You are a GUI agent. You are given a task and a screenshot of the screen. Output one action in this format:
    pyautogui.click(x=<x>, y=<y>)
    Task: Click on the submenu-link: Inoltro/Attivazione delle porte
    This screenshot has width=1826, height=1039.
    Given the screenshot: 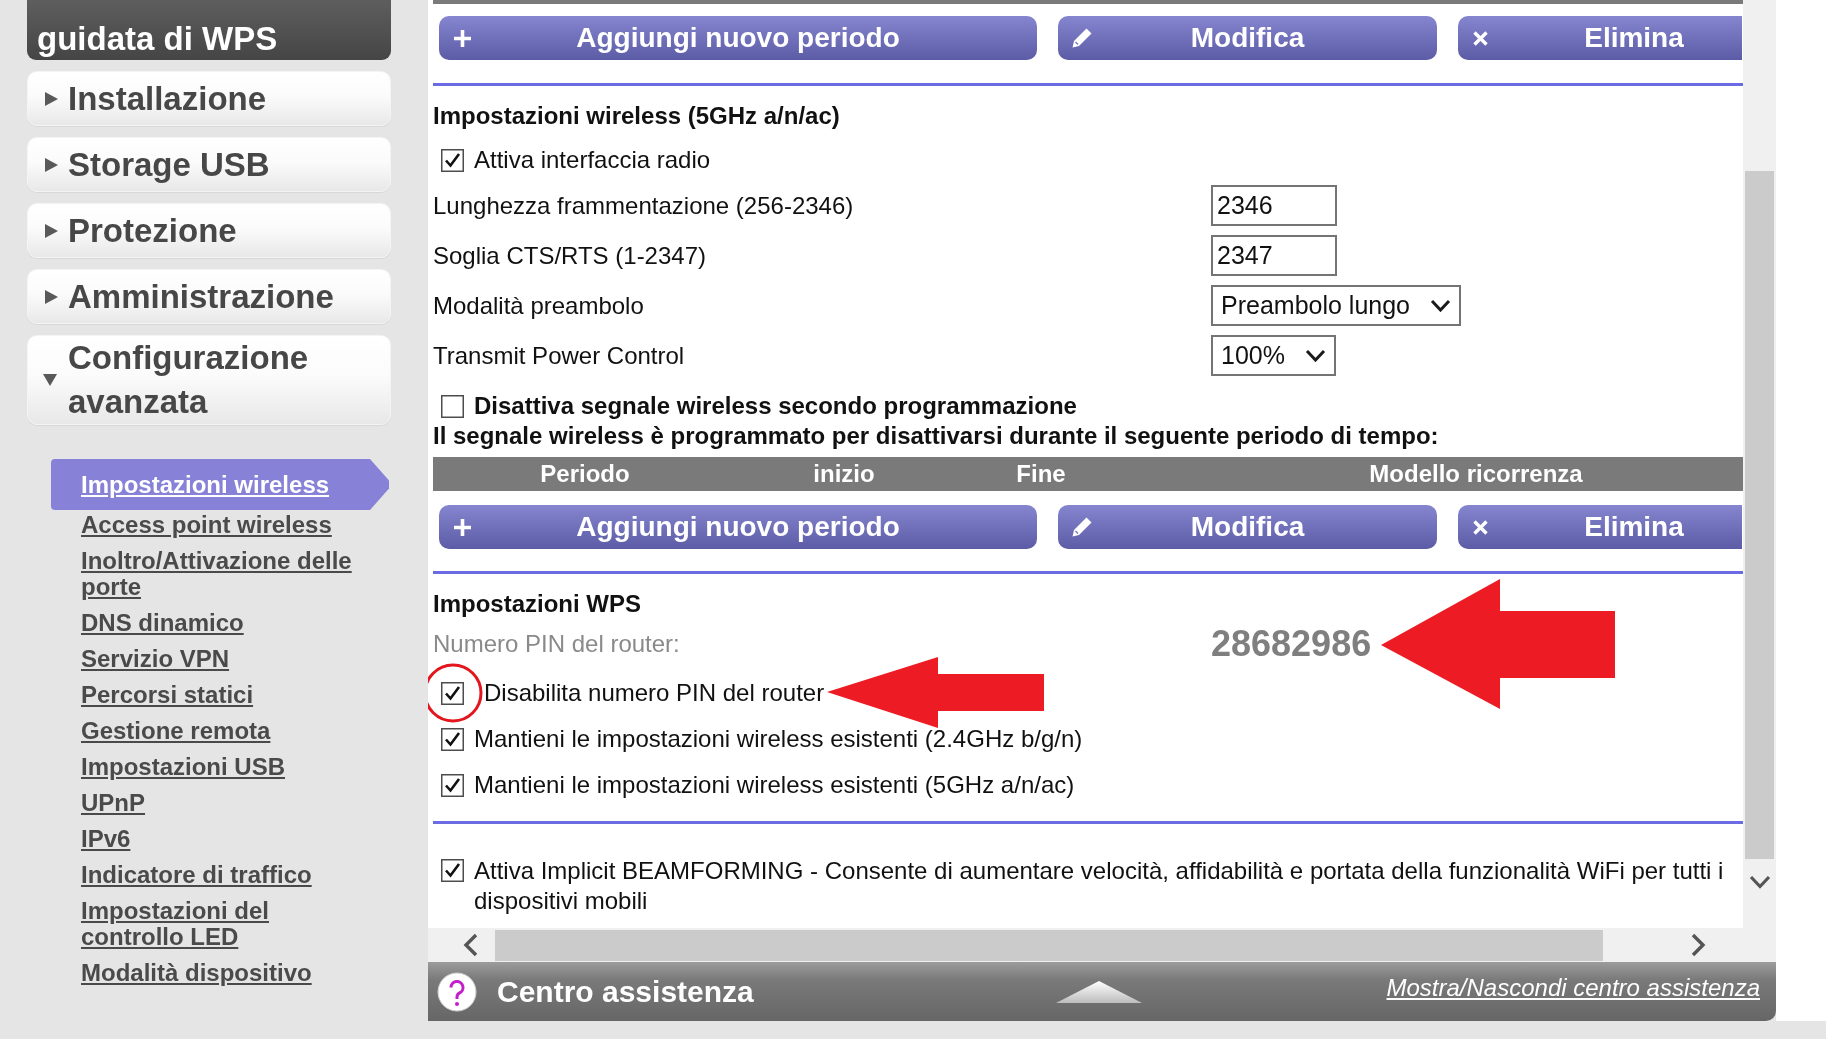 What is the action you would take?
    pyautogui.click(x=220, y=577)
    